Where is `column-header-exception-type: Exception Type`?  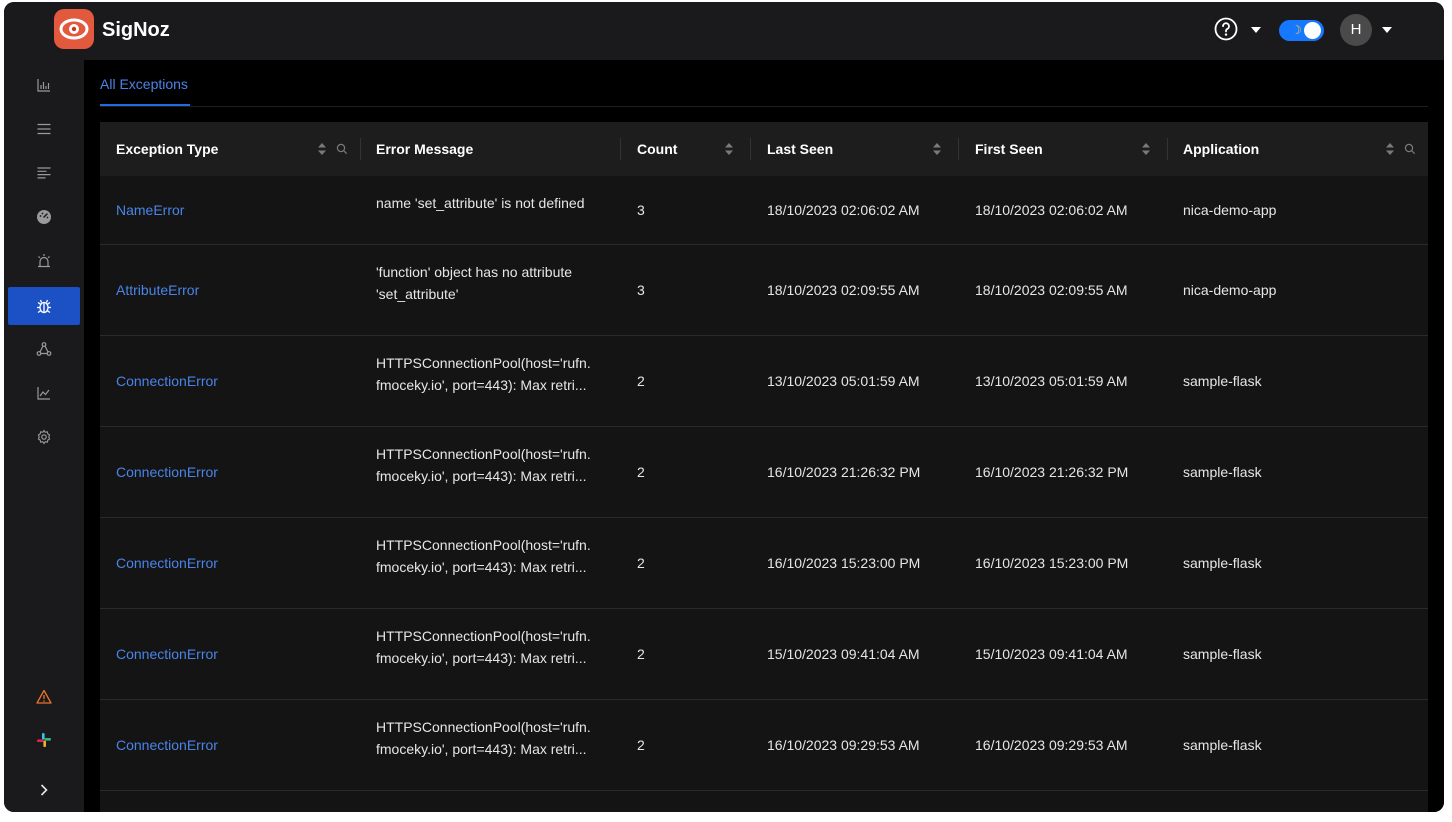
column-header-exception-type: Exception Type is located at coordinates (167, 149).